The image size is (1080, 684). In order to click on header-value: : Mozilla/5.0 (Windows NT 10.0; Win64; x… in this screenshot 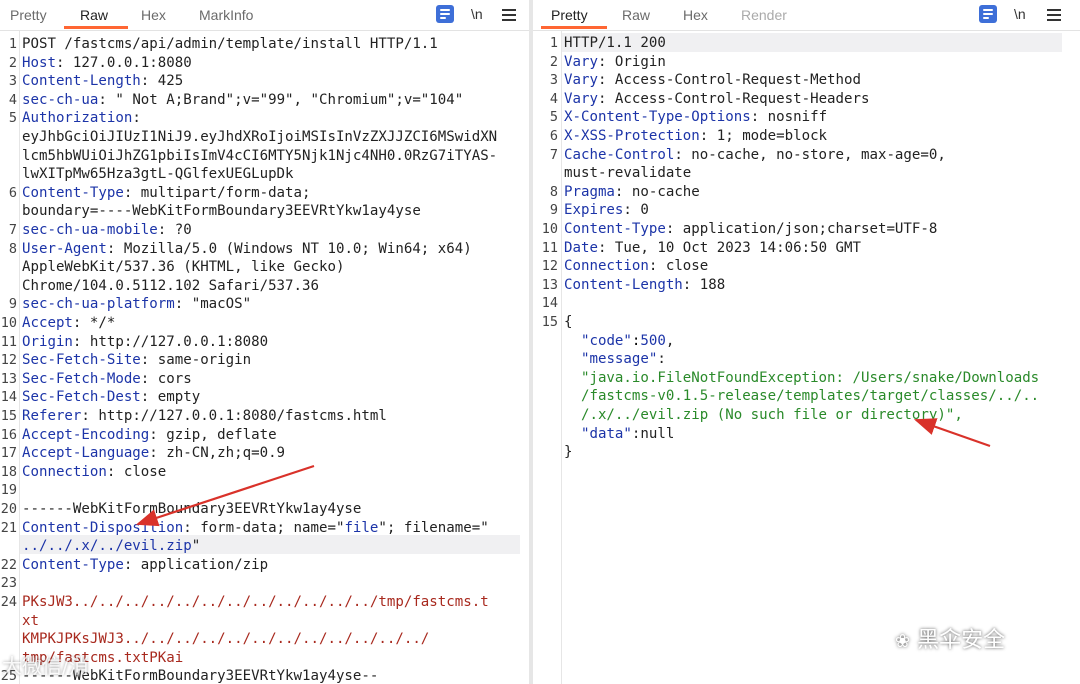, I will do `click(289, 249)`.